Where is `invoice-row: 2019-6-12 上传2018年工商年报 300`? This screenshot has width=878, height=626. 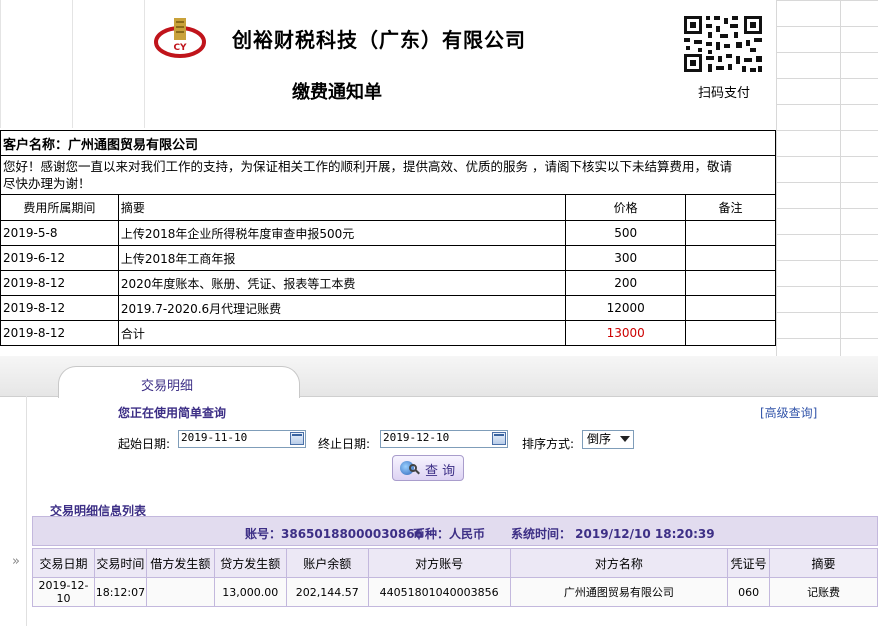
invoice-row: 2019-6-12 上传2018年工商年报 300 is located at coordinates (388, 258).